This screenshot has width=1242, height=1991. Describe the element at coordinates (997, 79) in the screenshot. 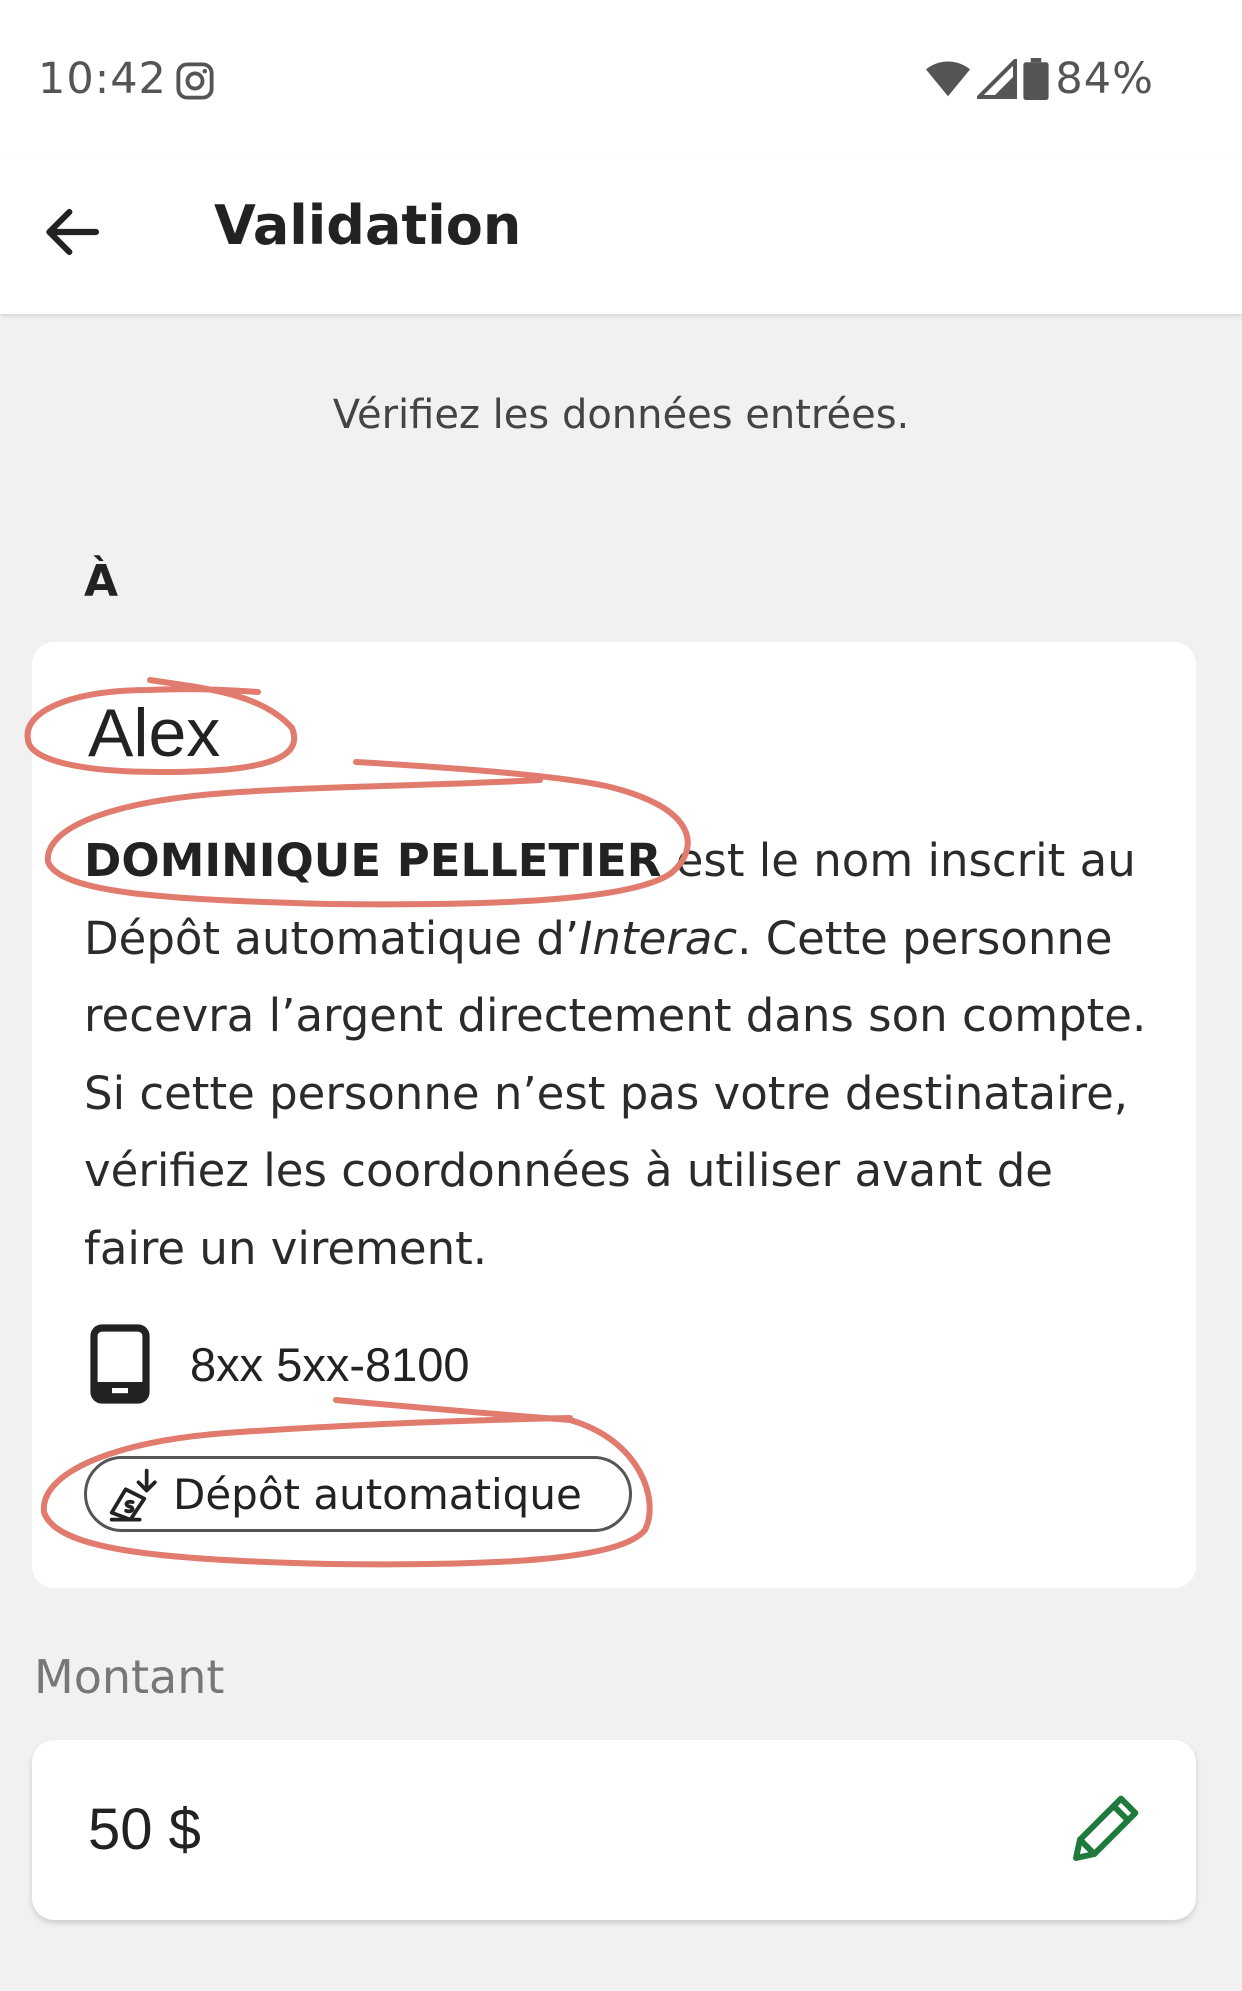

I see `cell-signal-icon` at that location.